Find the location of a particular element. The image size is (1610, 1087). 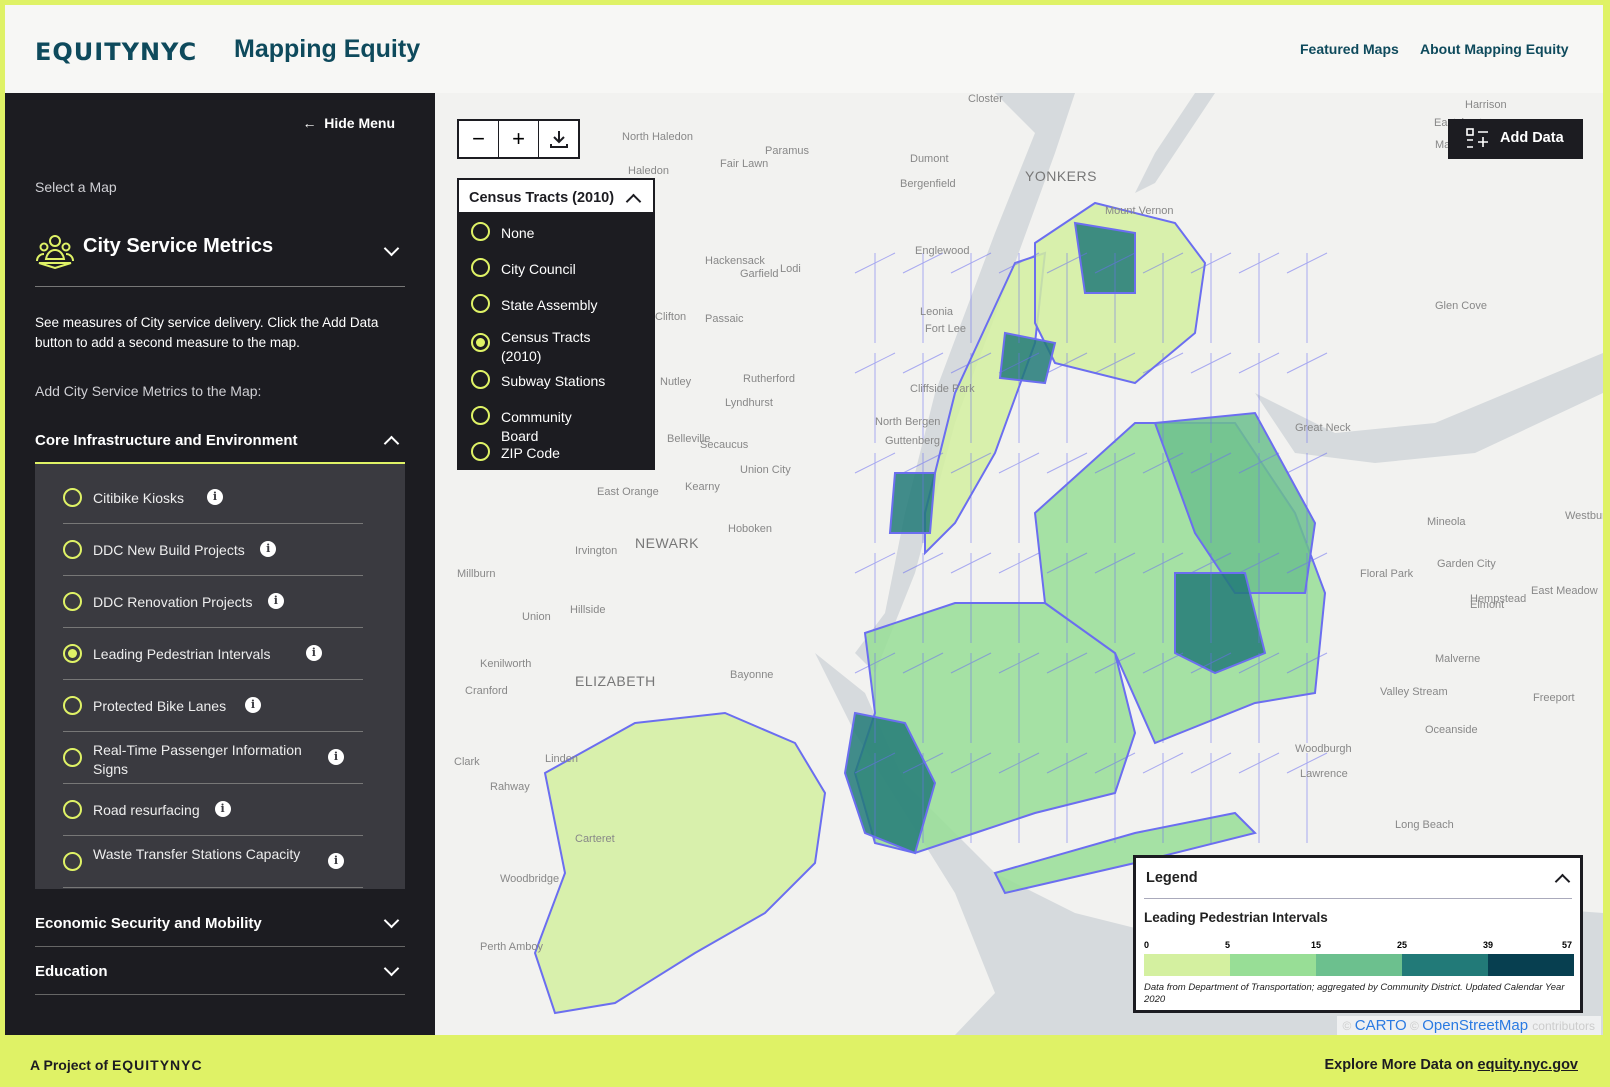

geography-option: ZIP Code is located at coordinates (556, 452).